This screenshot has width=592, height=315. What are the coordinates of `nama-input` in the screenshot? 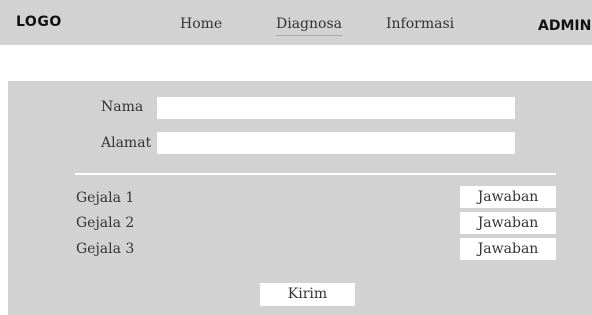 It's located at (336, 108).